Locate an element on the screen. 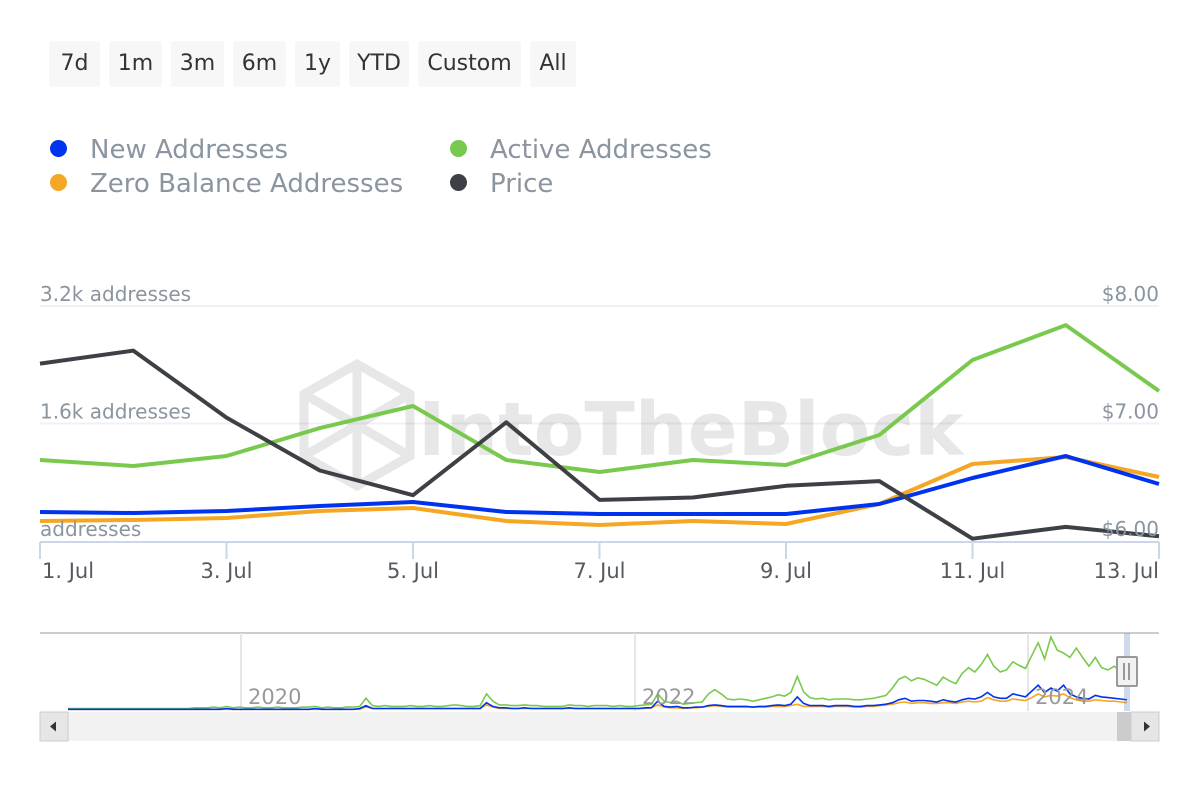  scrollbar-track is located at coordinates (599, 726).